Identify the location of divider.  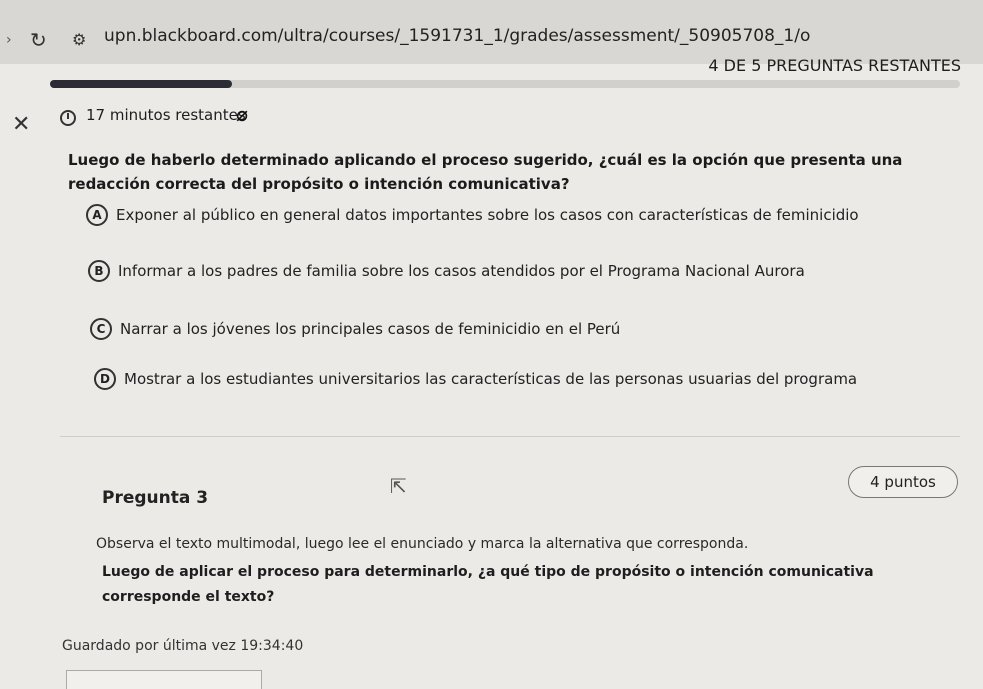
(510, 436).